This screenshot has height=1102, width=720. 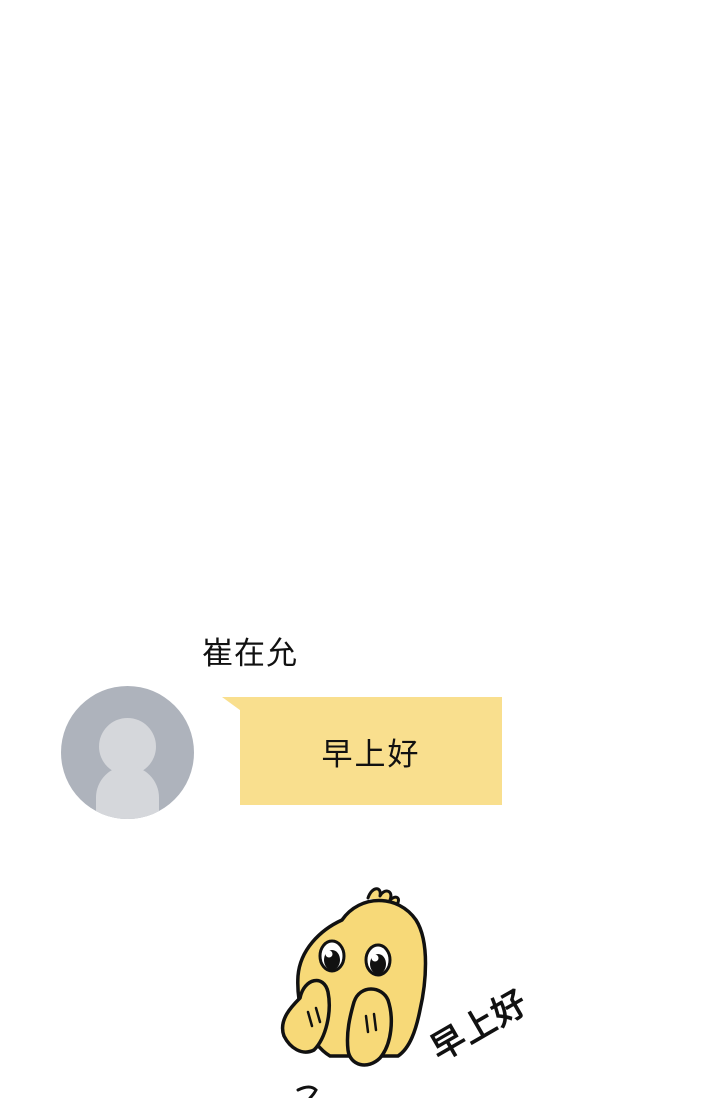 What do you see at coordinates (371, 754) in the screenshot?
I see `message-text: 早上好` at bounding box center [371, 754].